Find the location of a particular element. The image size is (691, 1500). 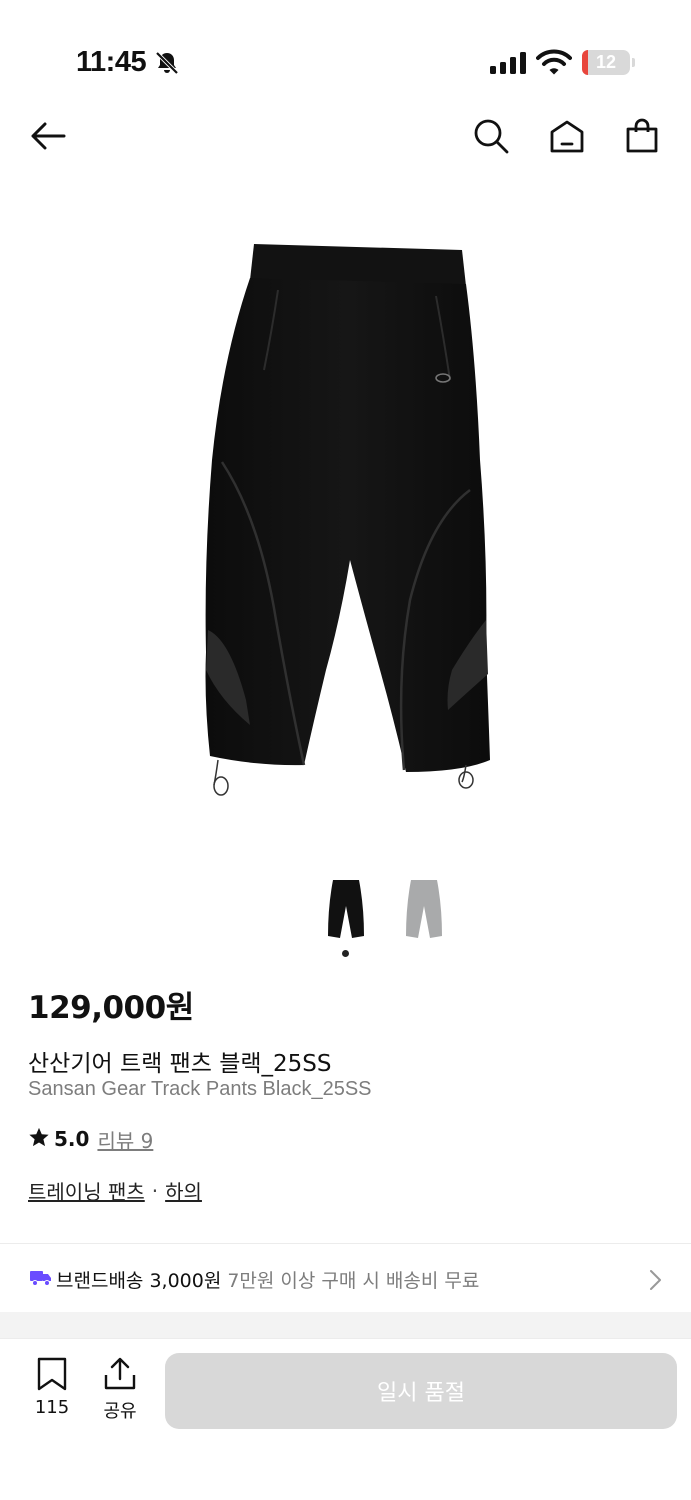

top-nav is located at coordinates (345, 138).